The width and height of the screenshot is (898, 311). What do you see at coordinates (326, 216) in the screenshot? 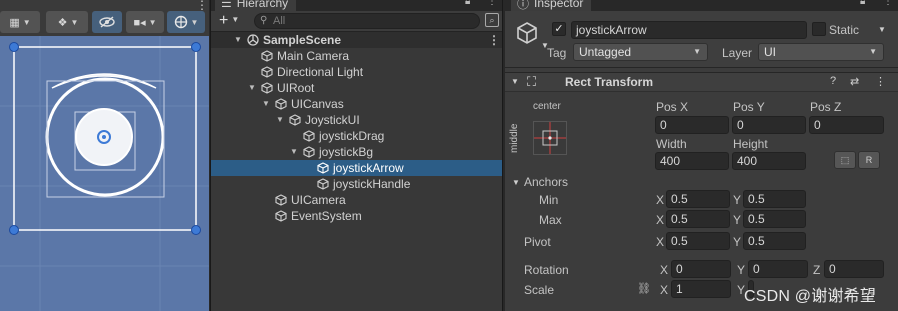
I see `tree-item-label: EventSystem` at bounding box center [326, 216].